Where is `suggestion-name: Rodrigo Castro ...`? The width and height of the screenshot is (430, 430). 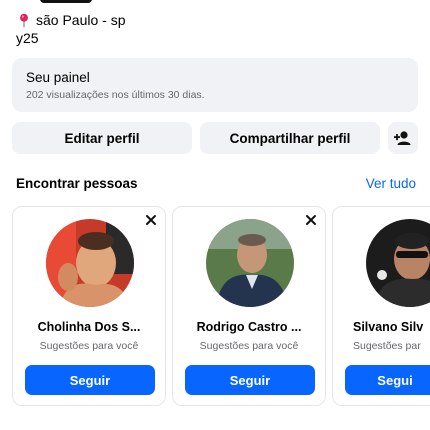 suggestion-name: Rodrigo Castro ... is located at coordinates (249, 327).